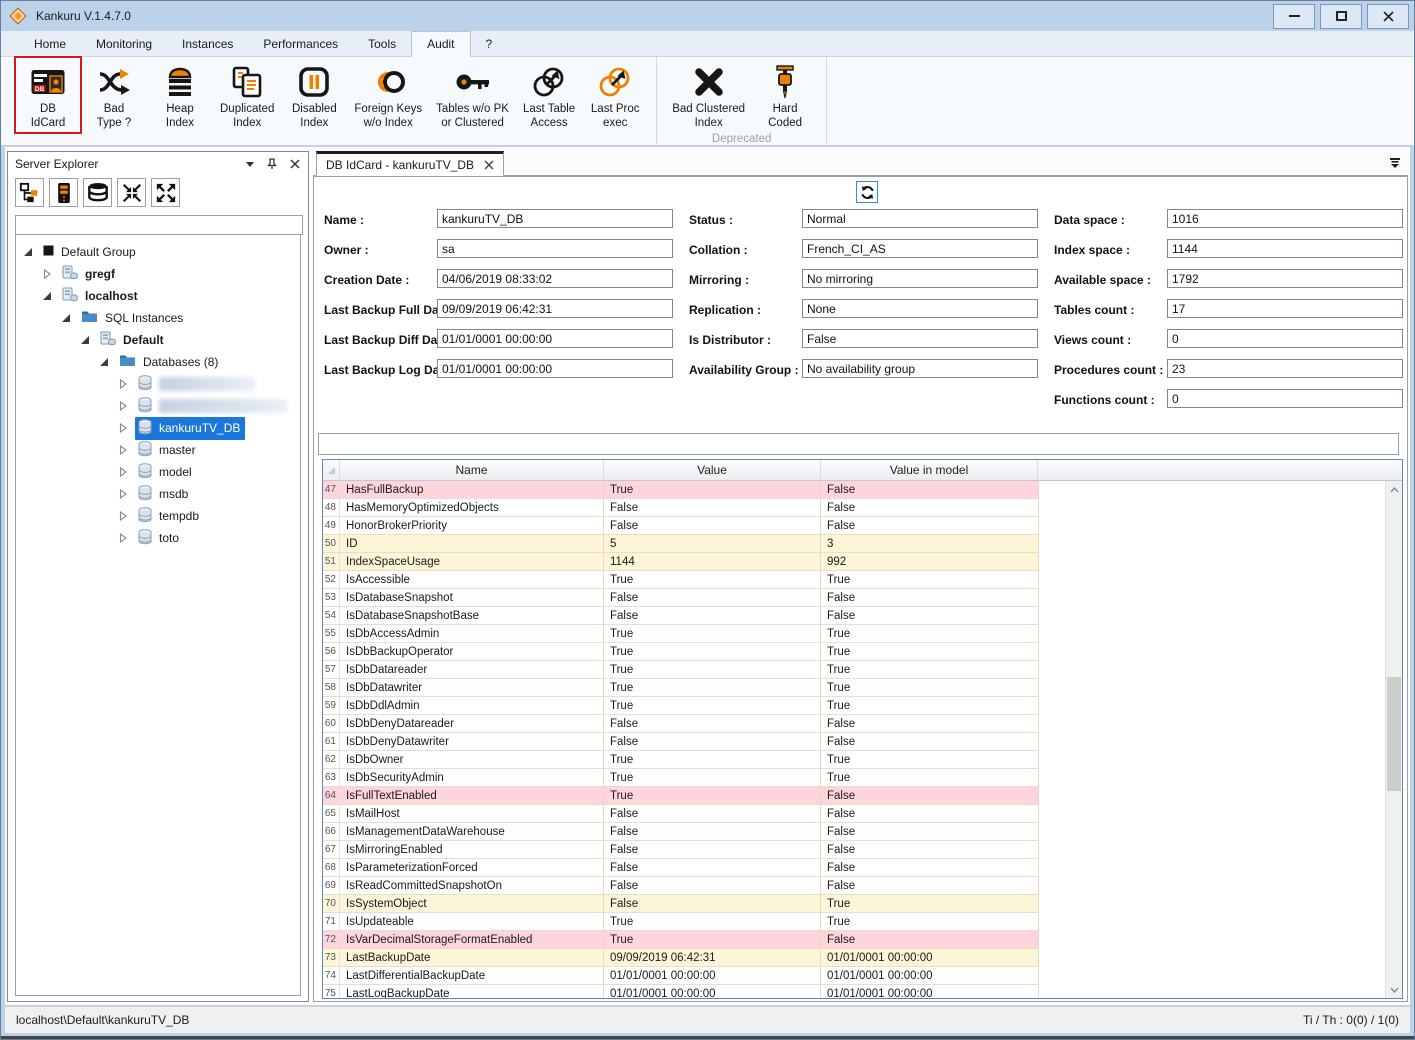 The image size is (1415, 1040). Describe the element at coordinates (681, 580) in the screenshot. I see `table-row: 52 IsAccessible True True` at that location.